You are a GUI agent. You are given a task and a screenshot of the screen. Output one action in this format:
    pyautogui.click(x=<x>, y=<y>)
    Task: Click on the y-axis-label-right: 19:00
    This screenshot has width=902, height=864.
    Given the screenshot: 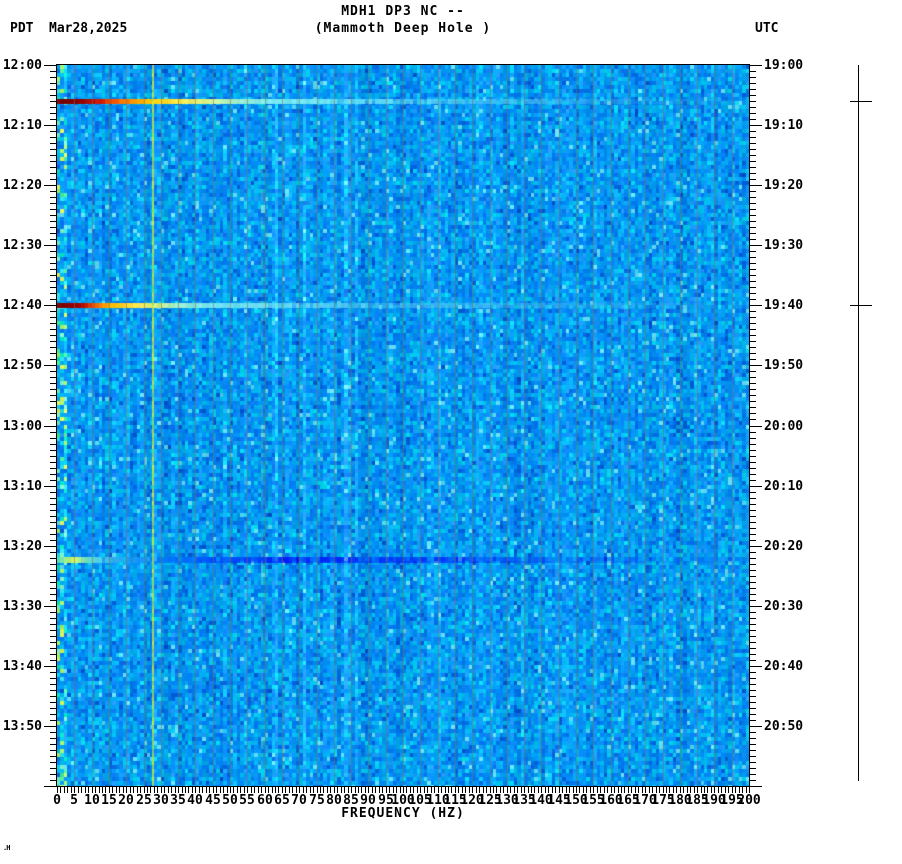 What is the action you would take?
    pyautogui.click(x=784, y=65)
    